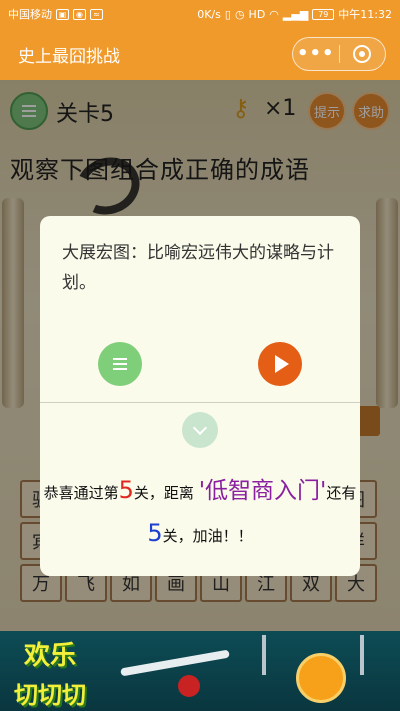 The height and width of the screenshot is (711, 400). I want to click on list-icon, so click(120, 364).